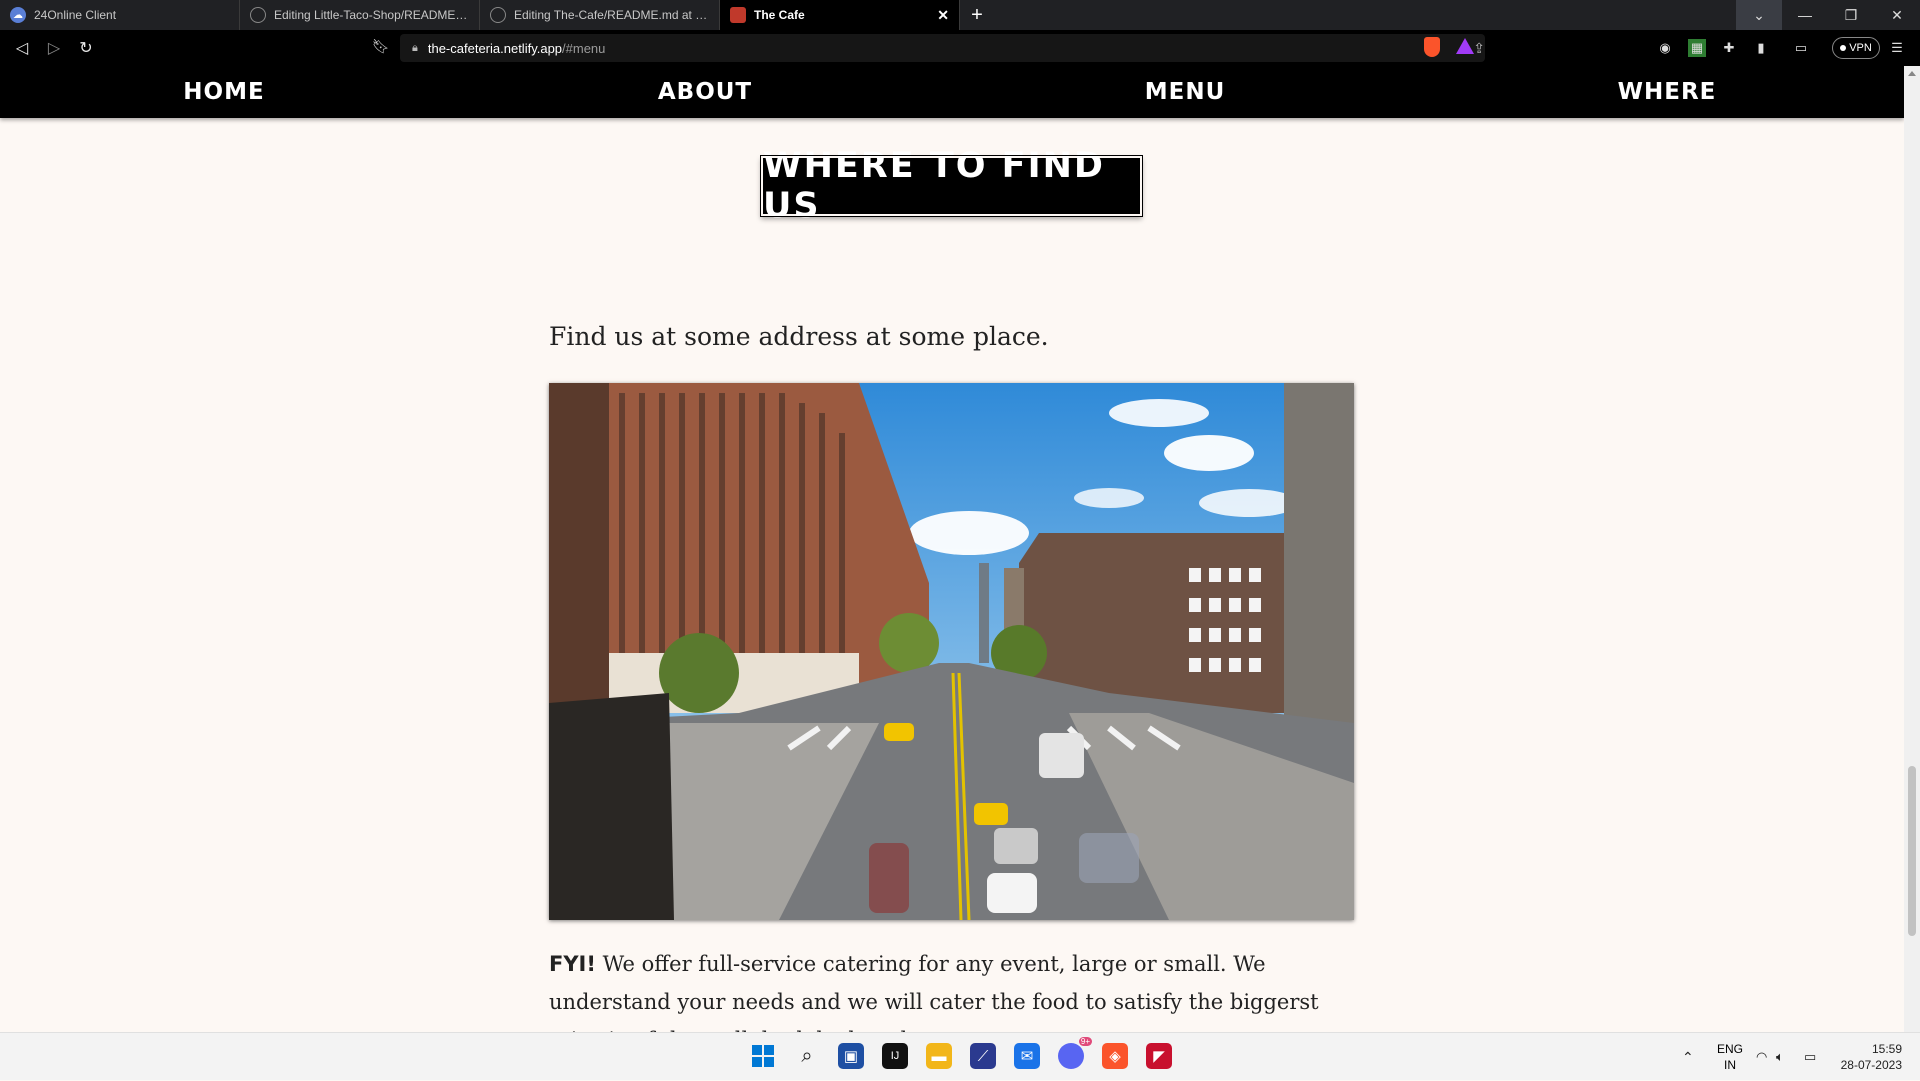 This screenshot has height=1081, width=1920. What do you see at coordinates (1075, 1053) in the screenshot?
I see `chat-icon: 9+` at bounding box center [1075, 1053].